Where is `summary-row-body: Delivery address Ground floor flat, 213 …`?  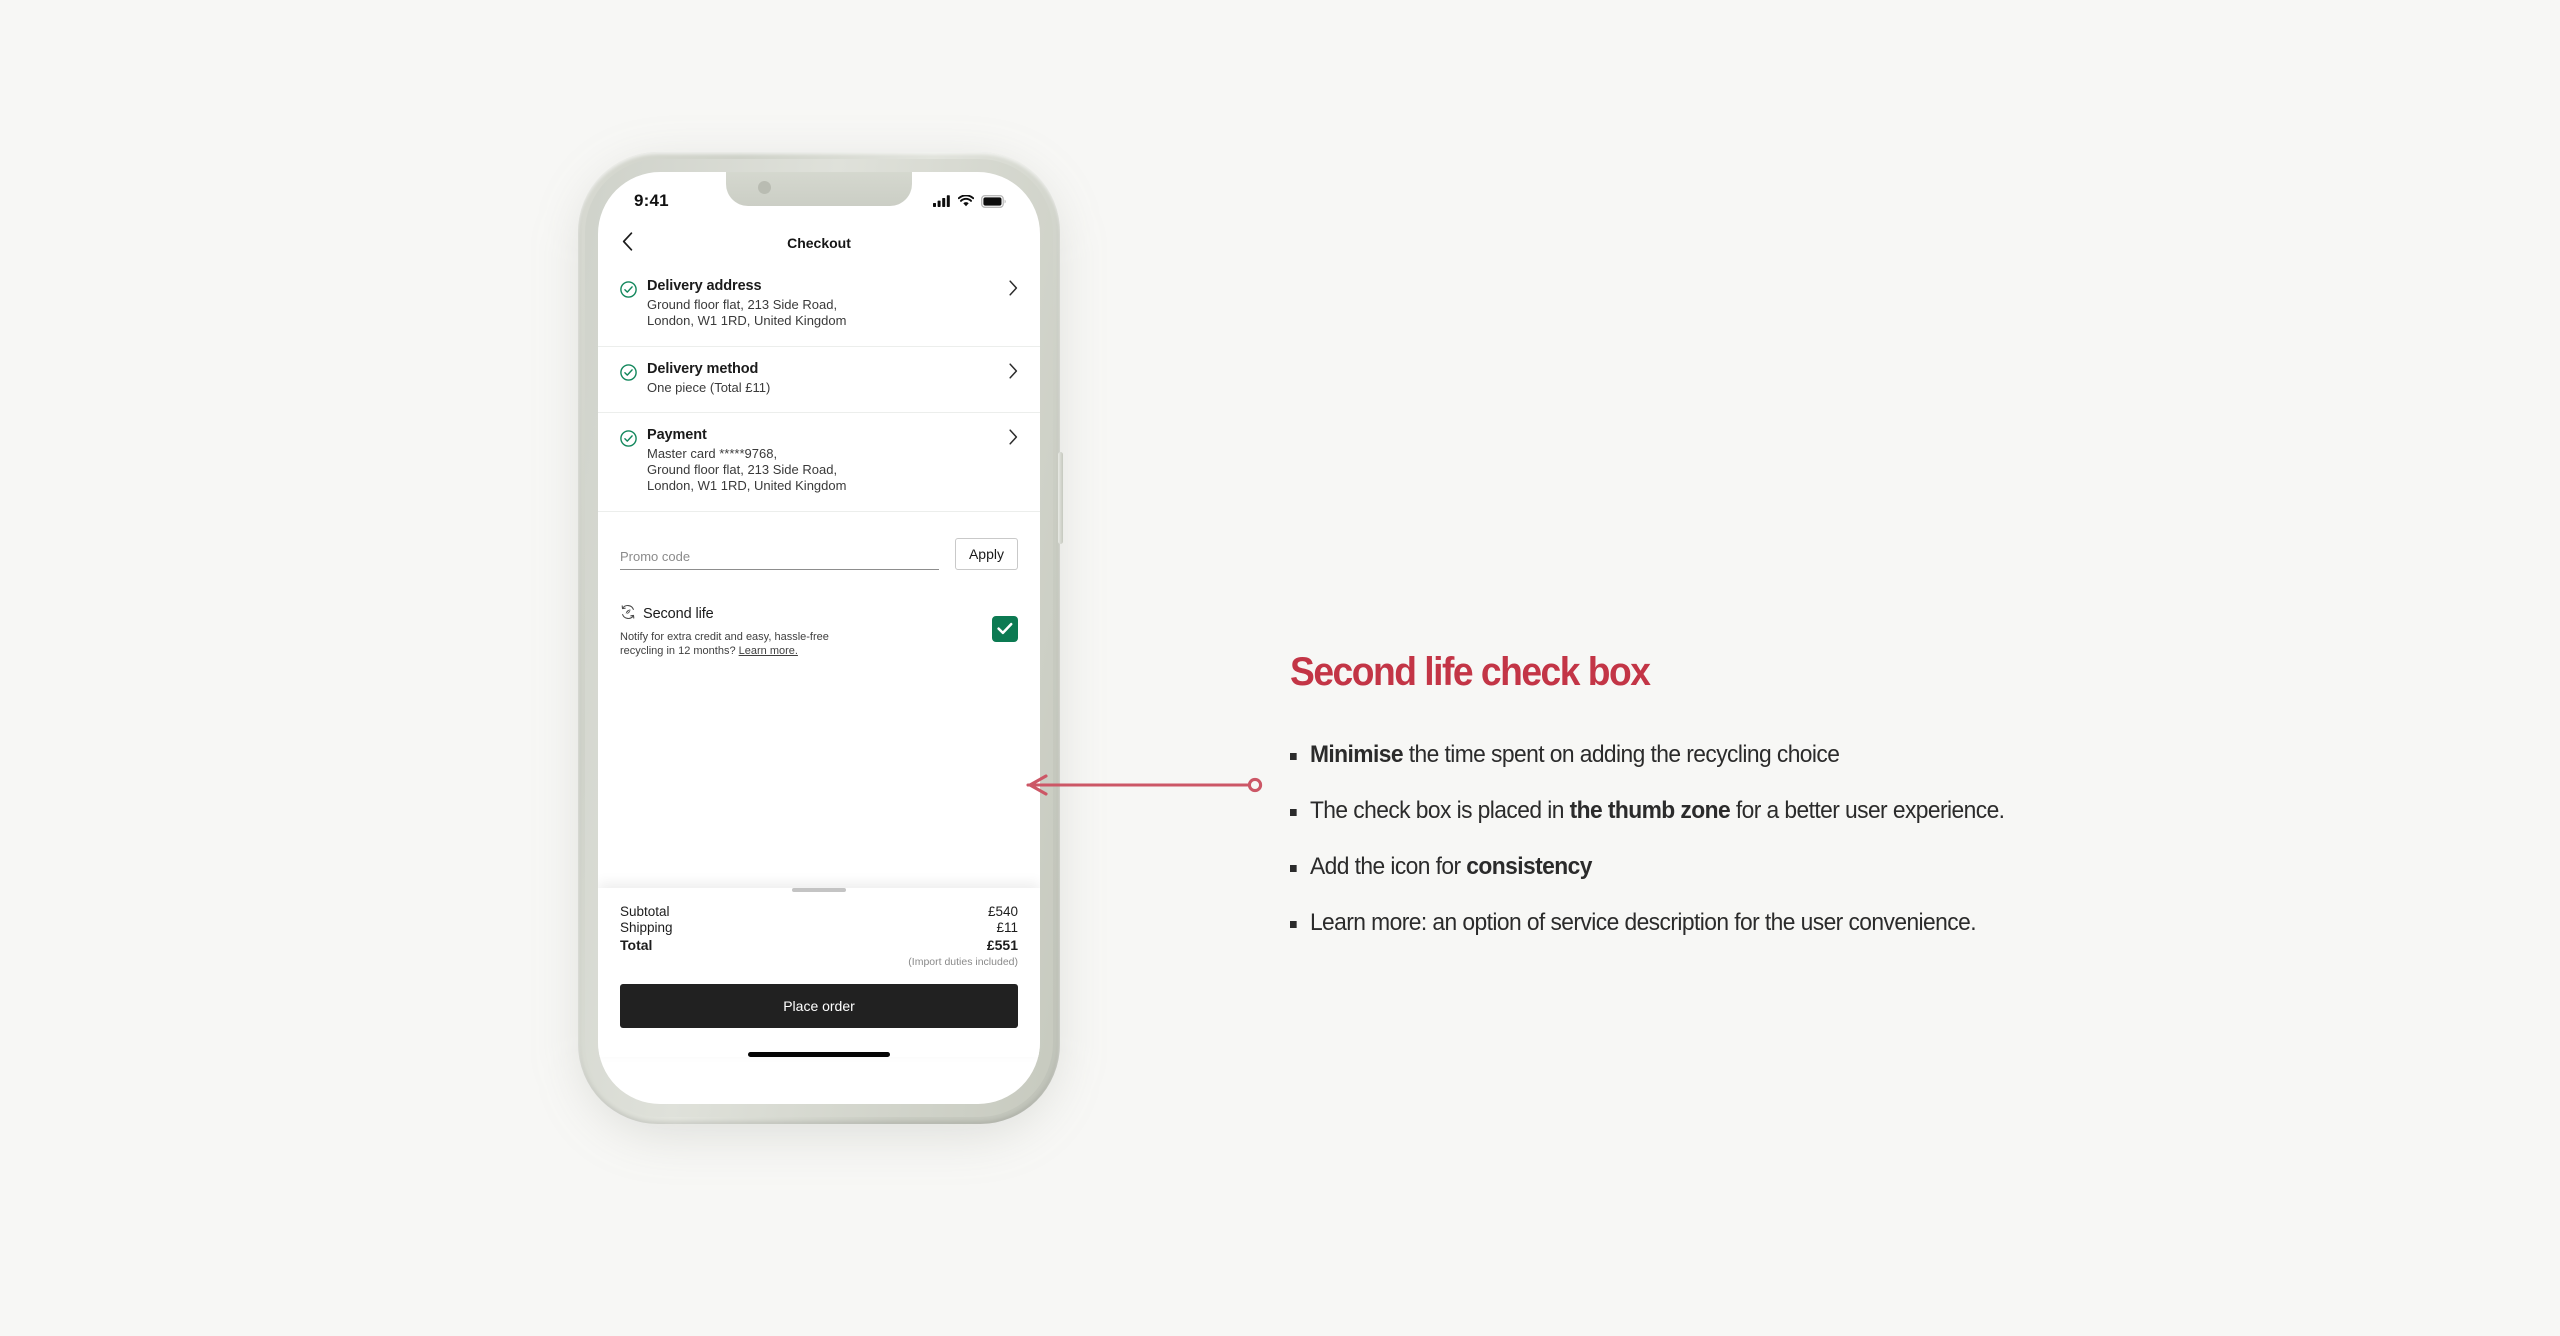 summary-row-body: Delivery address Ground floor flat, 213 … is located at coordinates (824, 304).